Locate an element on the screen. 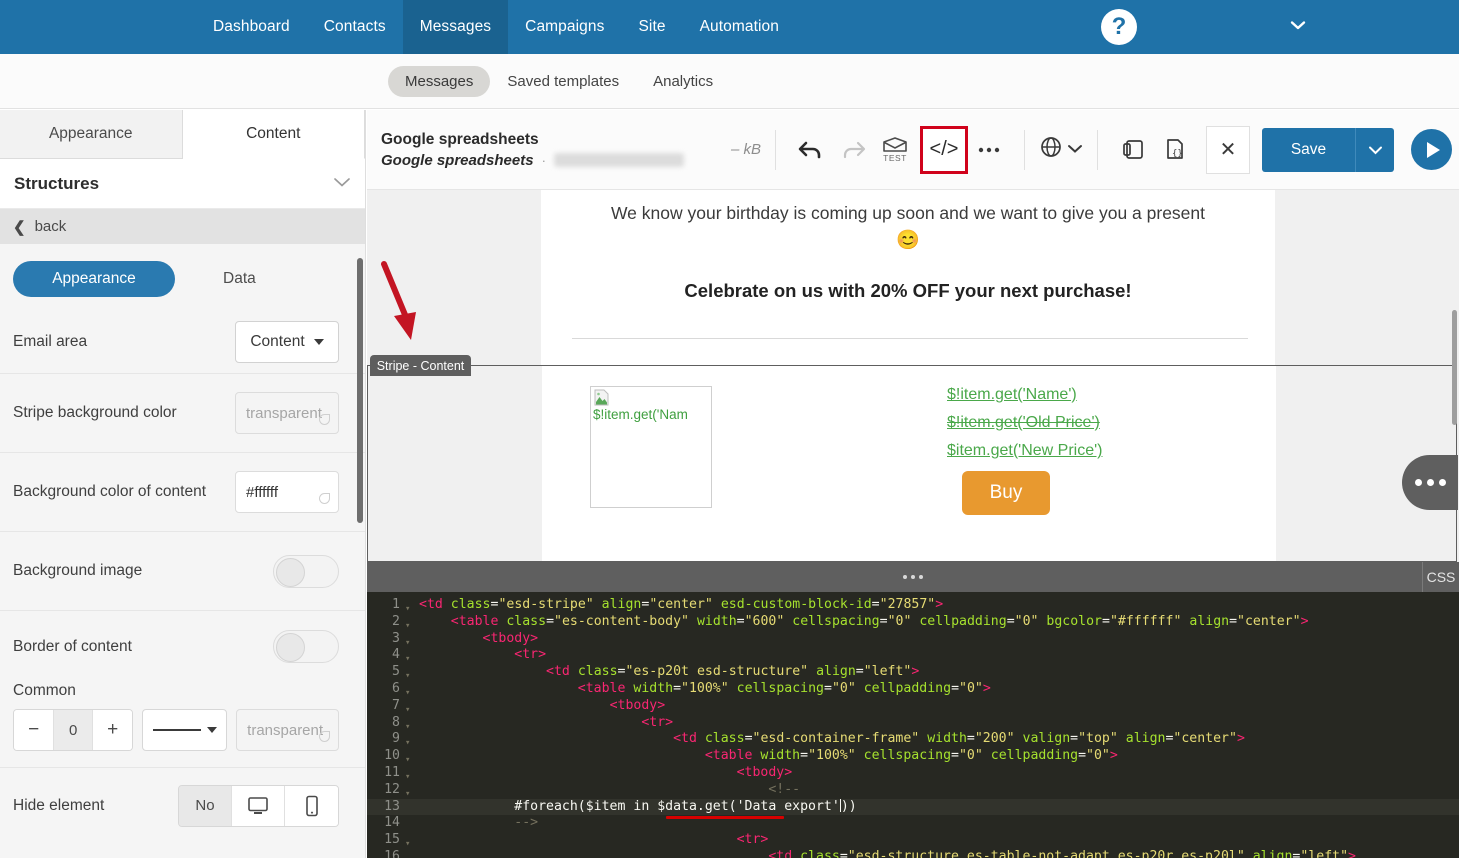 This screenshot has height=858, width=1459. nav-item-site: Site is located at coordinates (651, 27).